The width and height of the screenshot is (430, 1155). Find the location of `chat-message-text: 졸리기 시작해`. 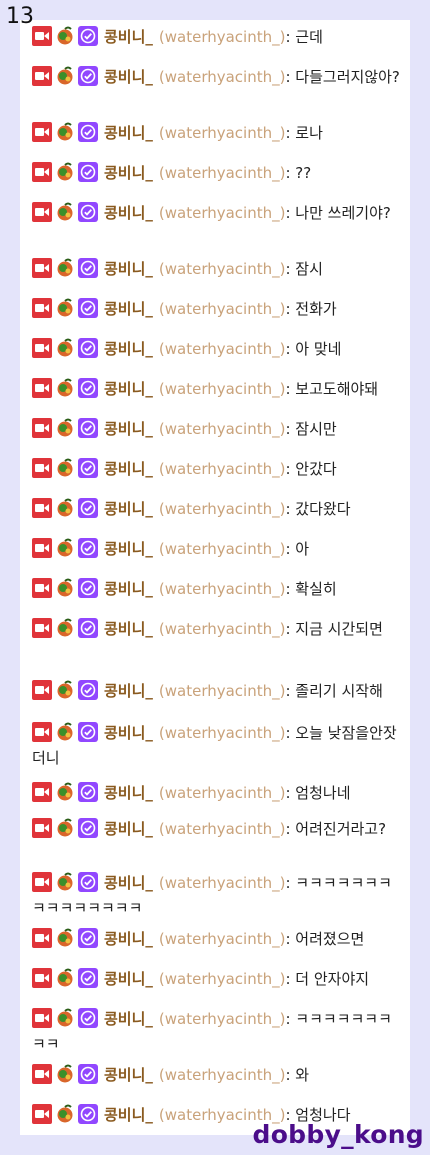

chat-message-text: 졸리기 시작해 is located at coordinates (339, 691).